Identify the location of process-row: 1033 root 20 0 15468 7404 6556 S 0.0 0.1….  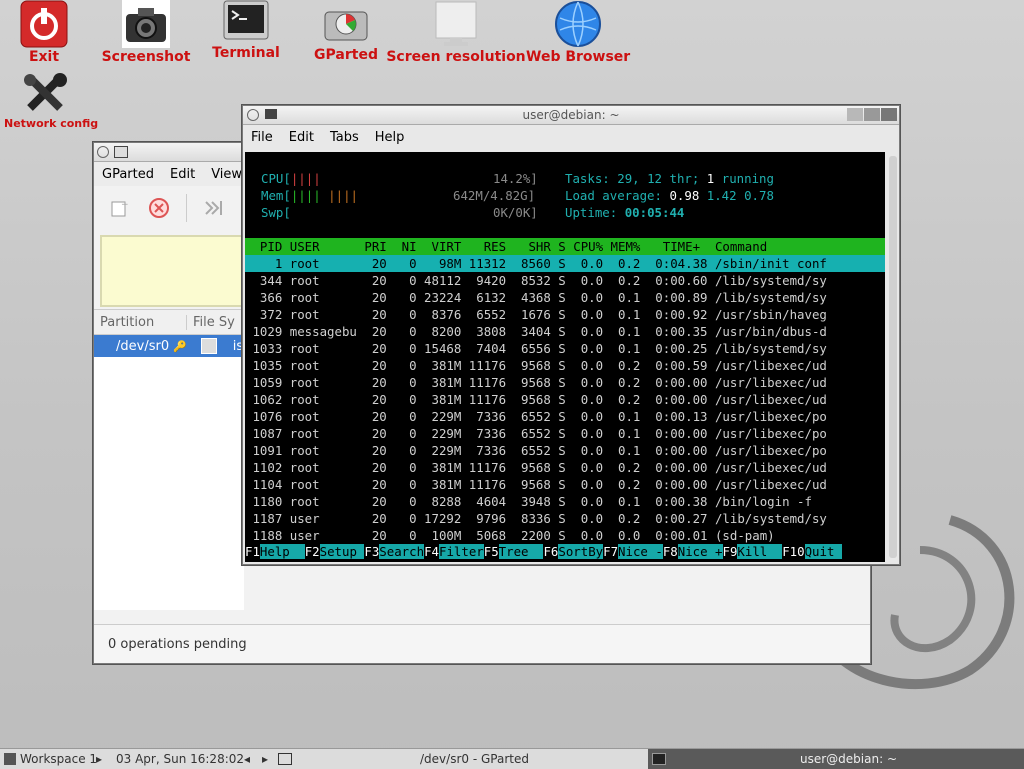
(565, 348).